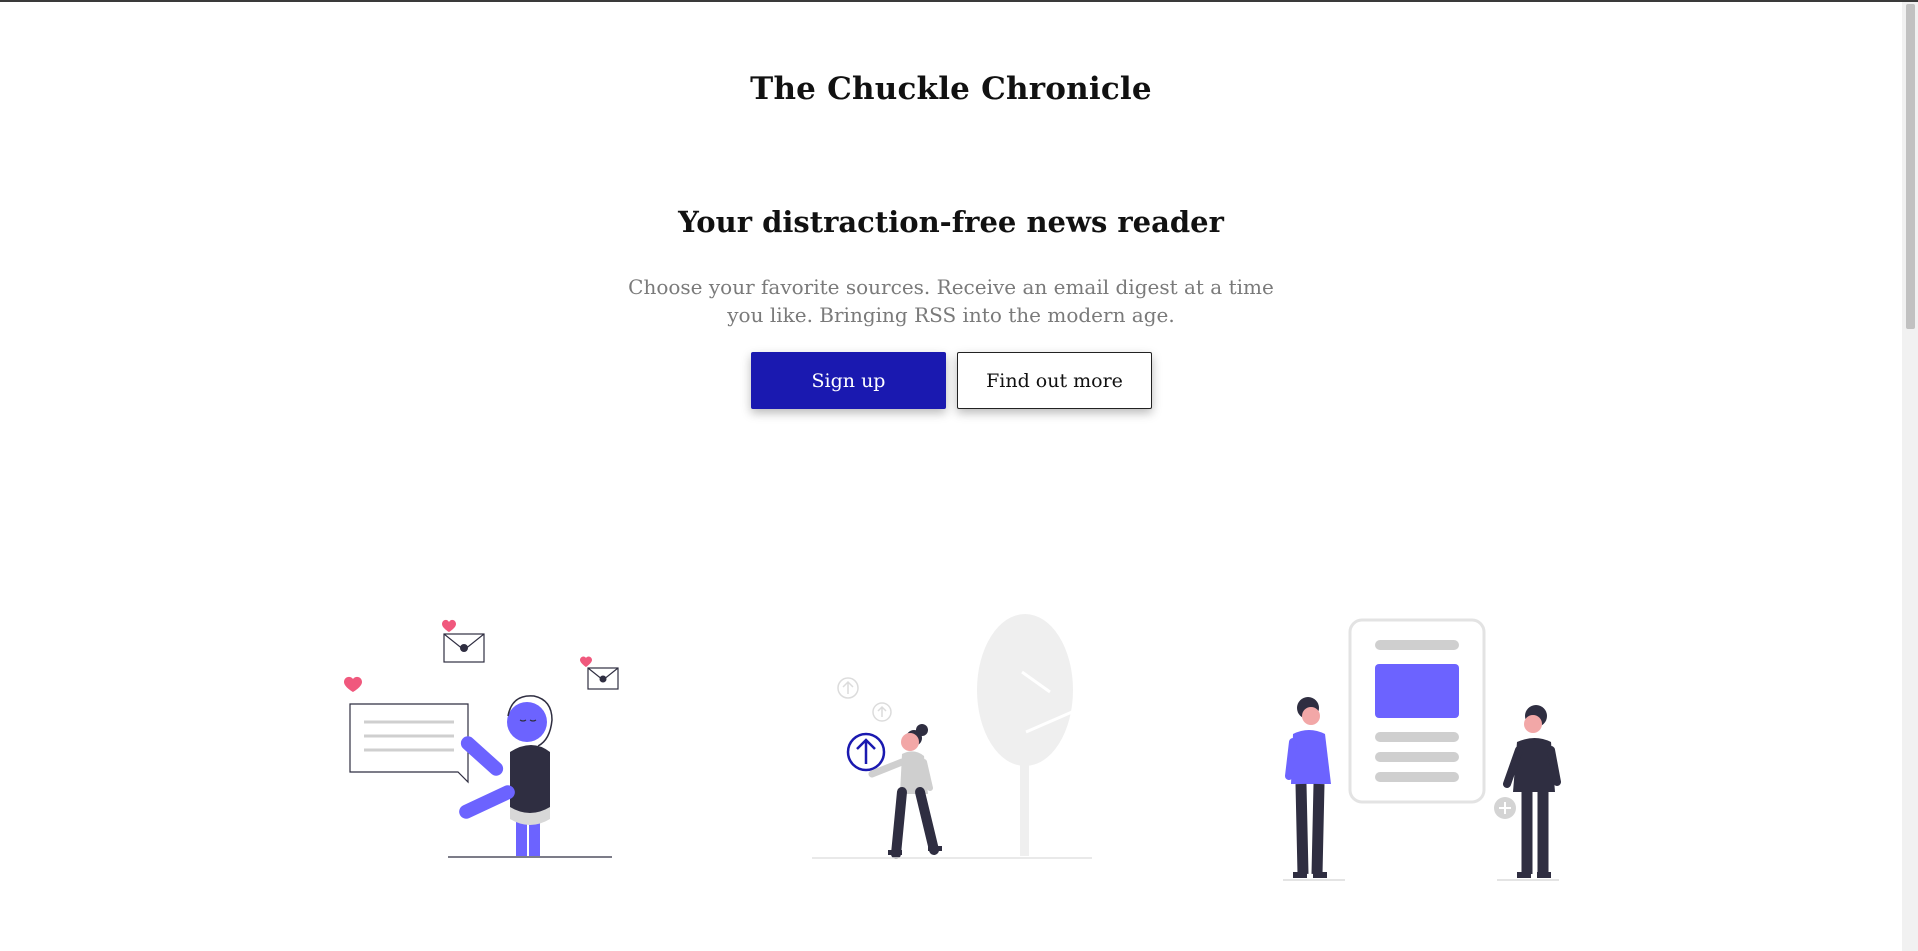  Describe the element at coordinates (1505, 808) in the screenshot. I see `add-icon` at that location.